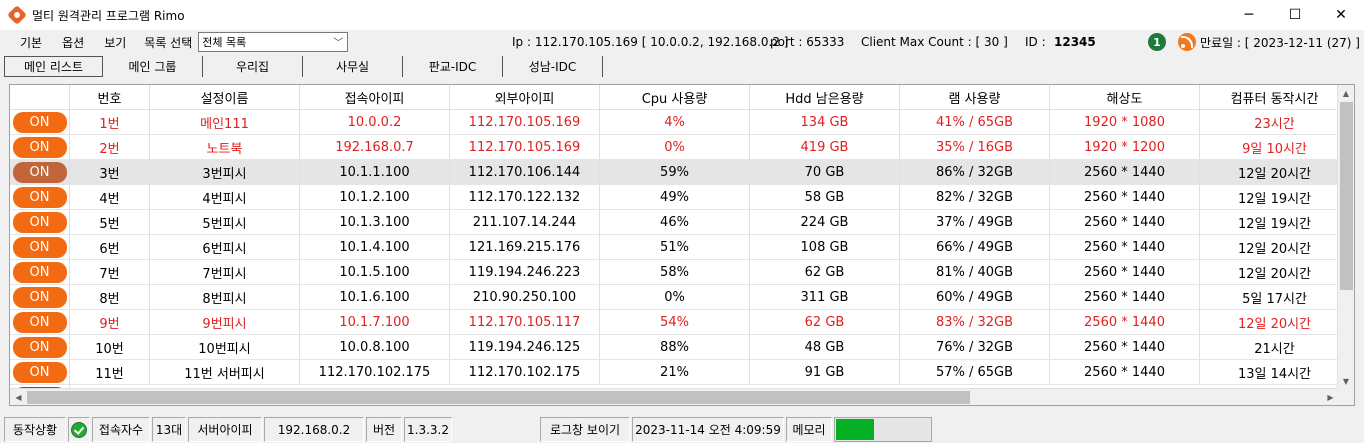  I want to click on hdd-free-cell: 70 GB, so click(825, 172).